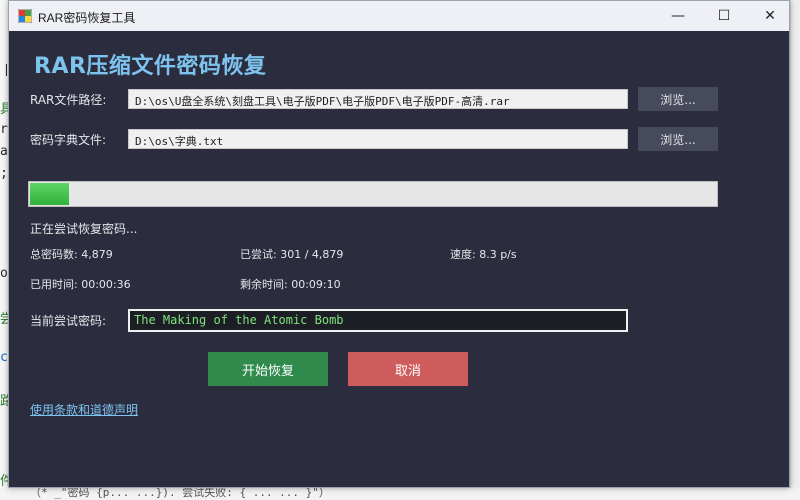  I want to click on elapsed-time: 已用时间: 00:00:36, so click(80, 284).